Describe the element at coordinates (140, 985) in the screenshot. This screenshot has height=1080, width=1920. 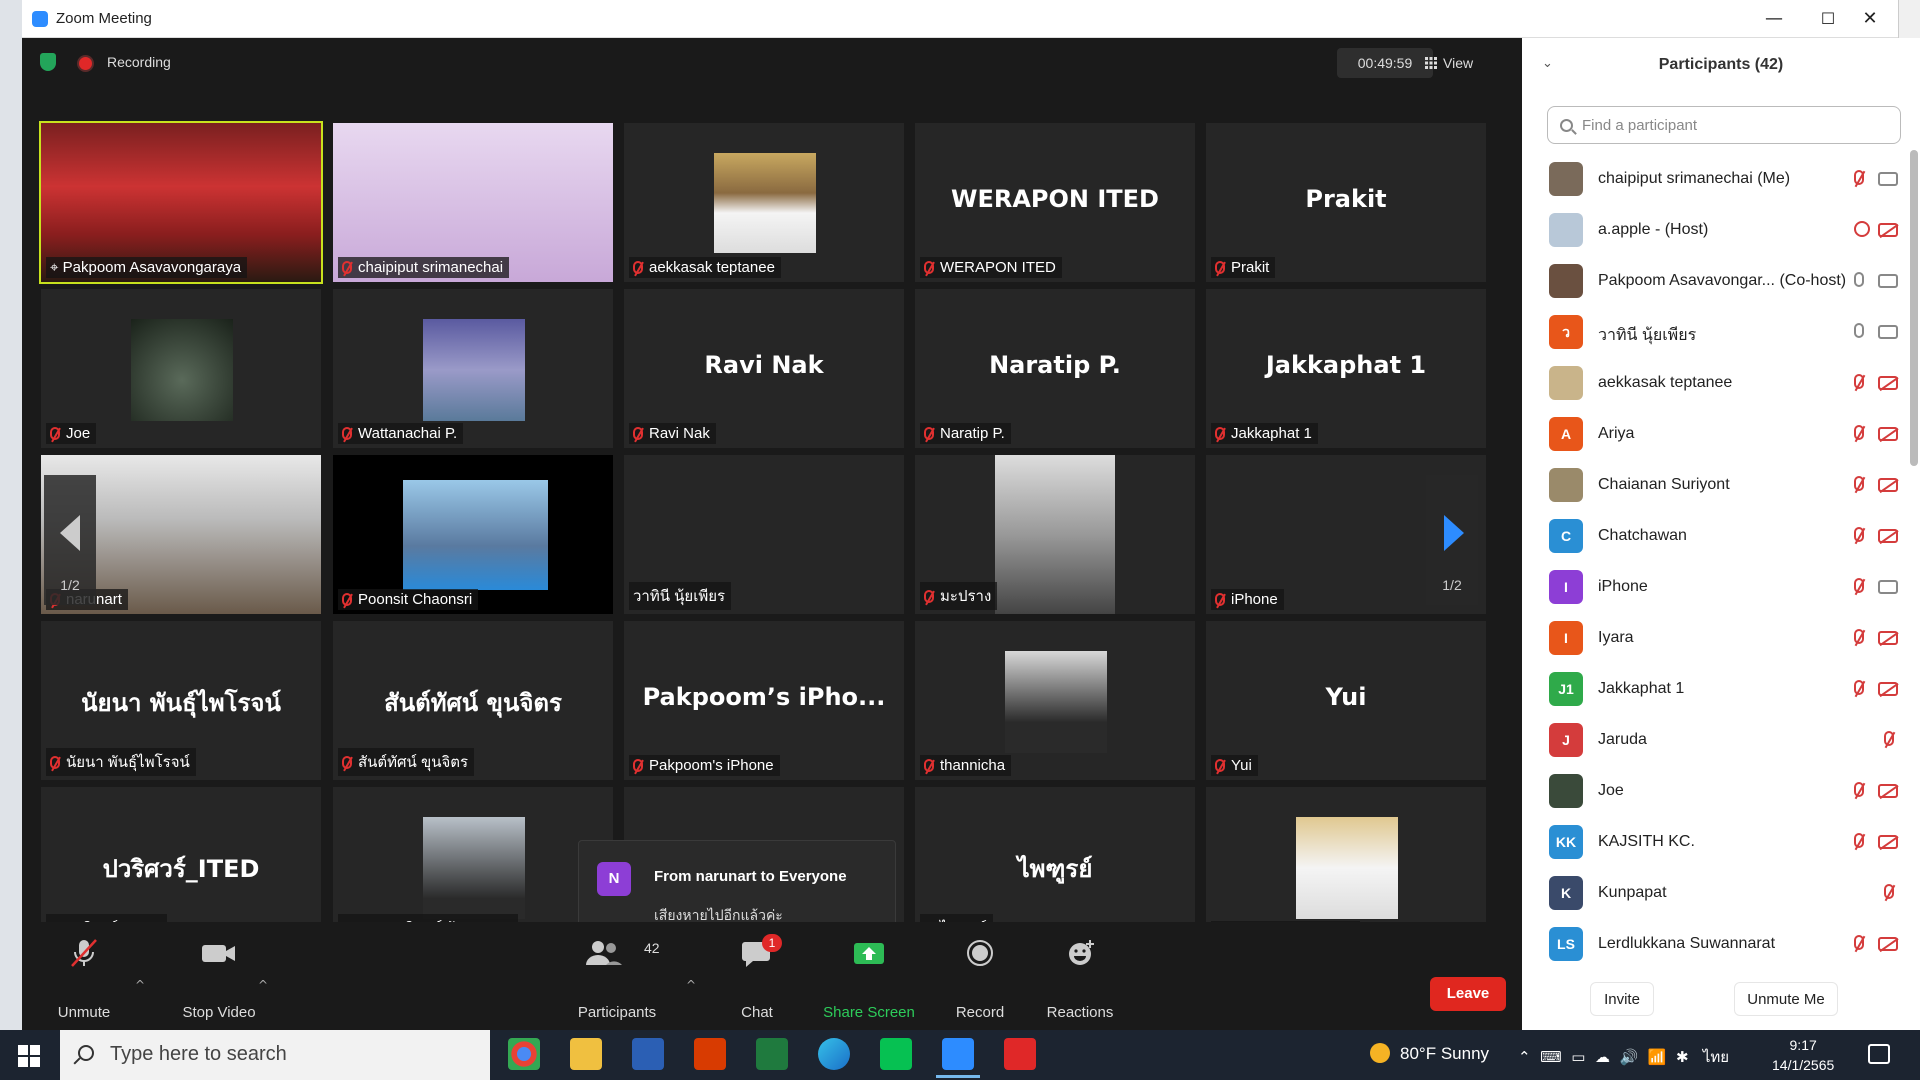
I see `audio-options-caret-icon: ^` at that location.